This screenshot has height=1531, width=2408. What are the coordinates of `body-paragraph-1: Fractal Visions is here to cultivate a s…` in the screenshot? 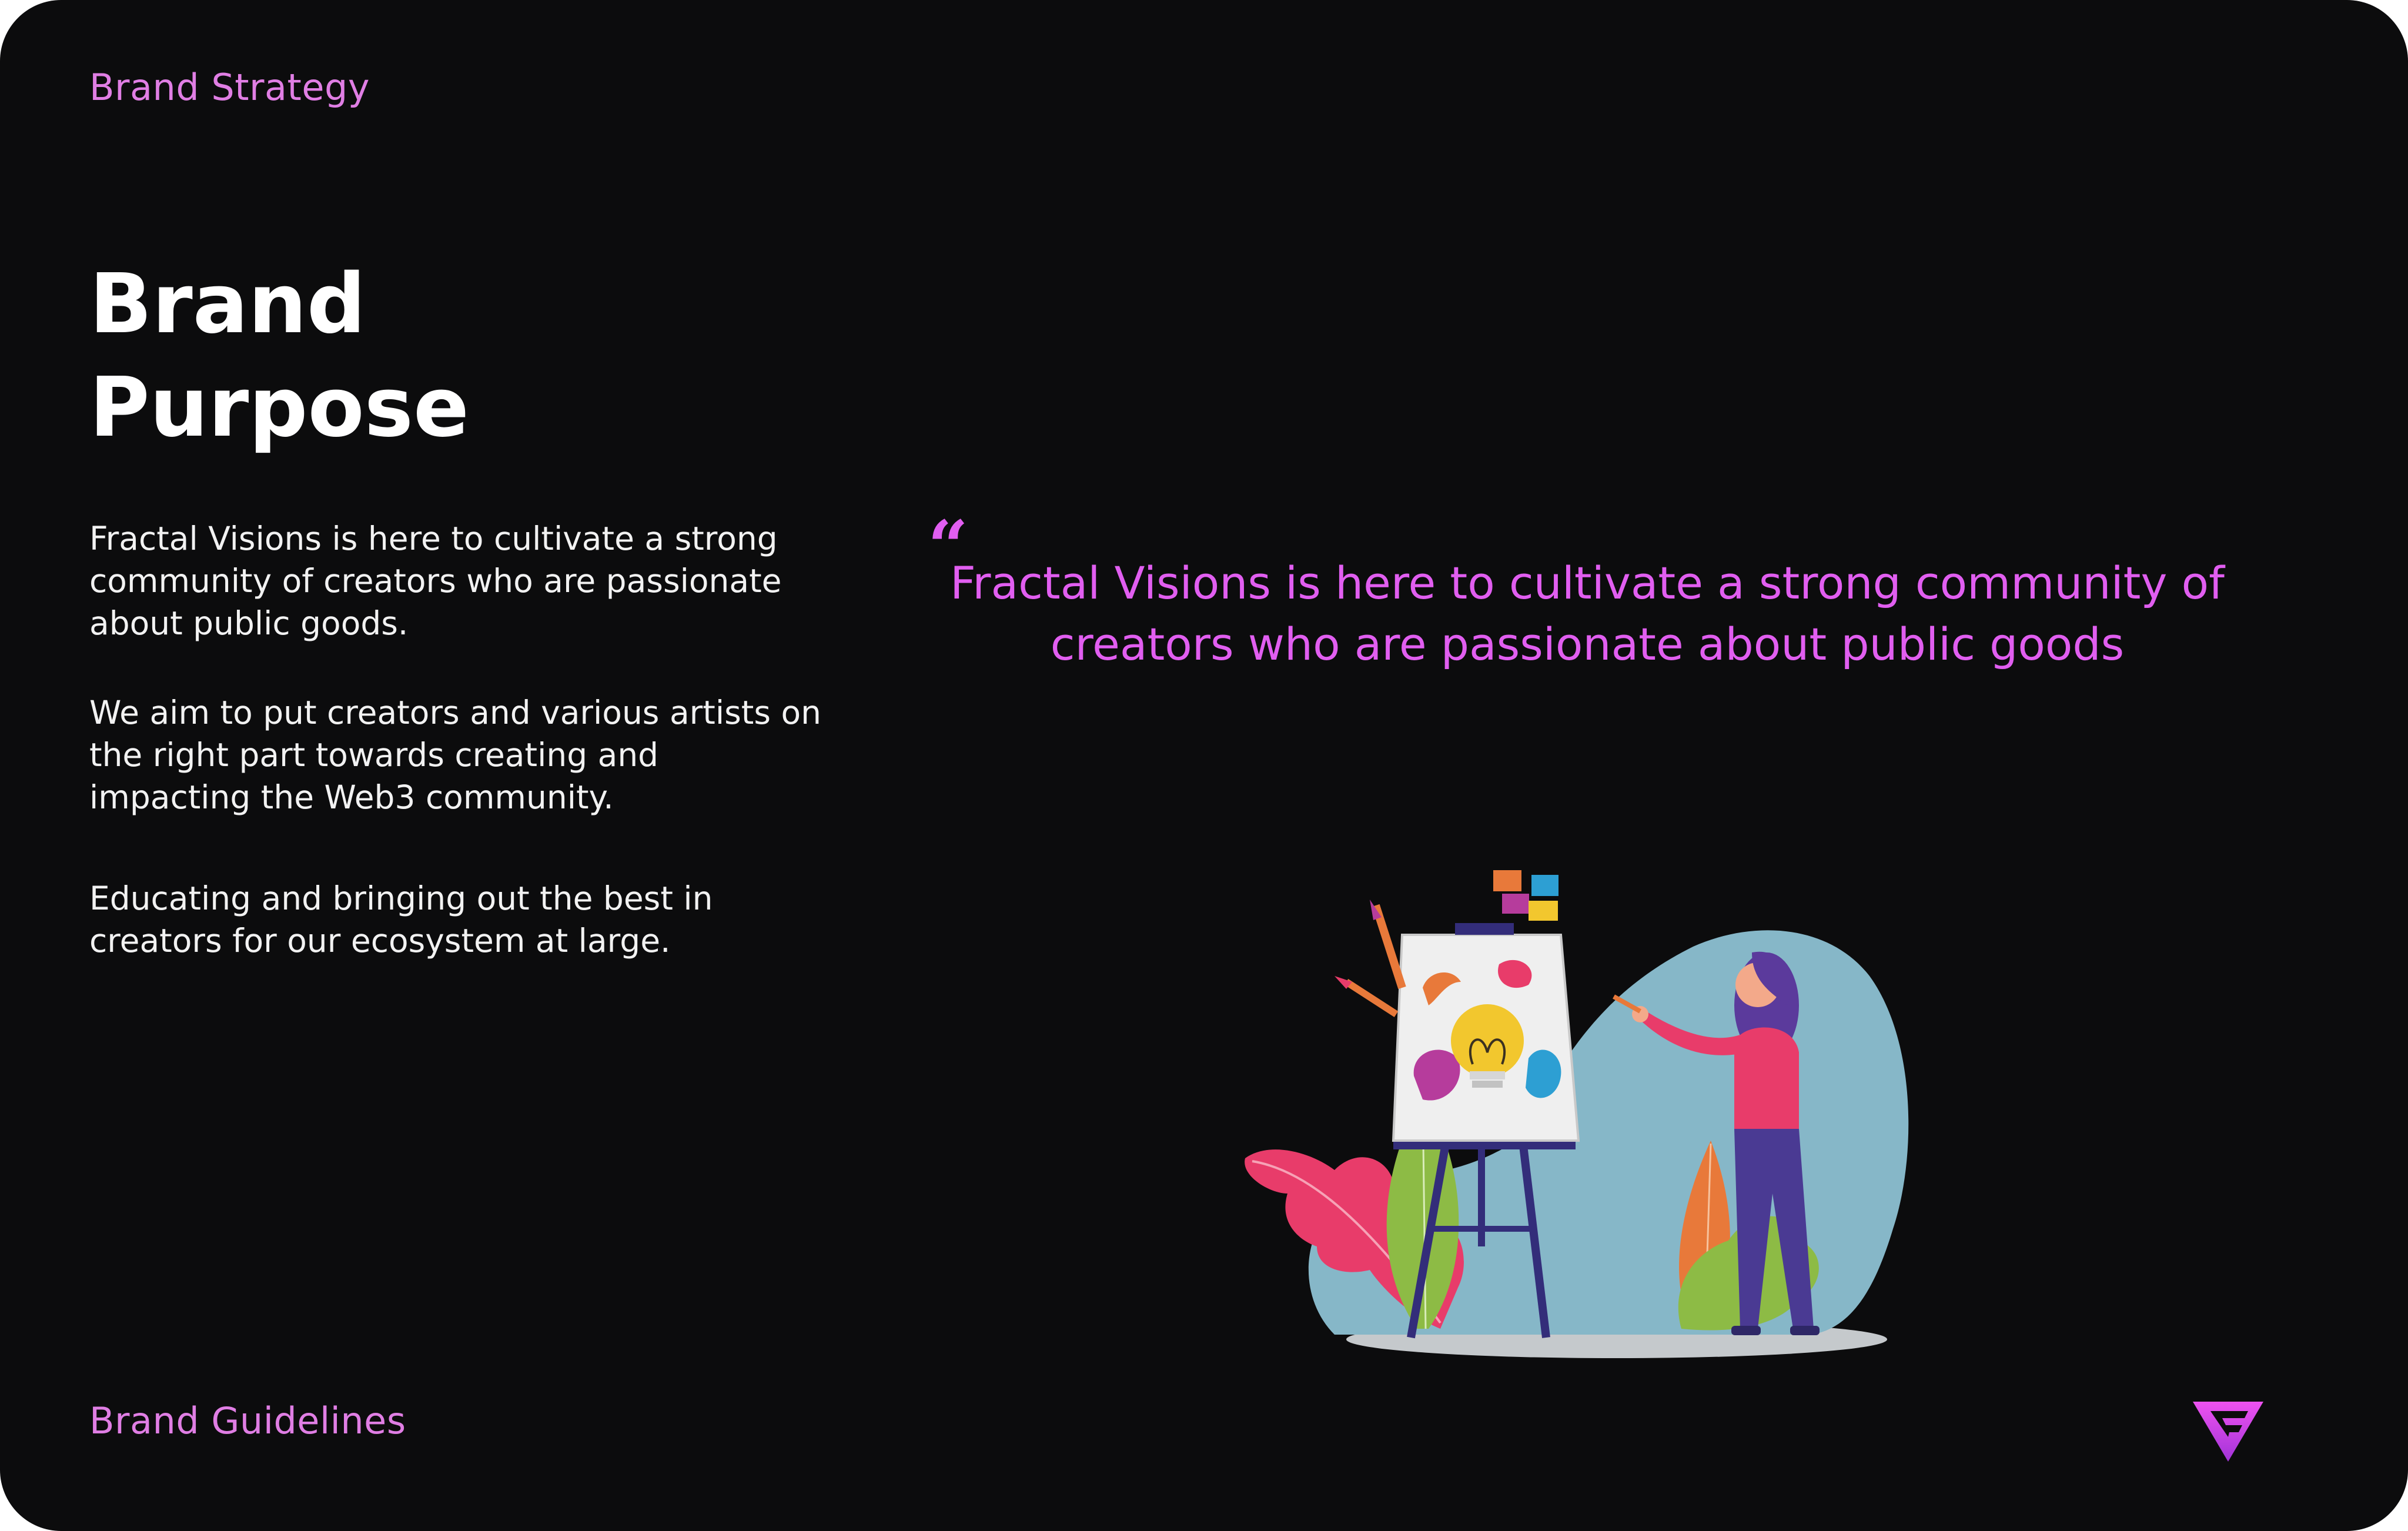 It's located at (436, 581).